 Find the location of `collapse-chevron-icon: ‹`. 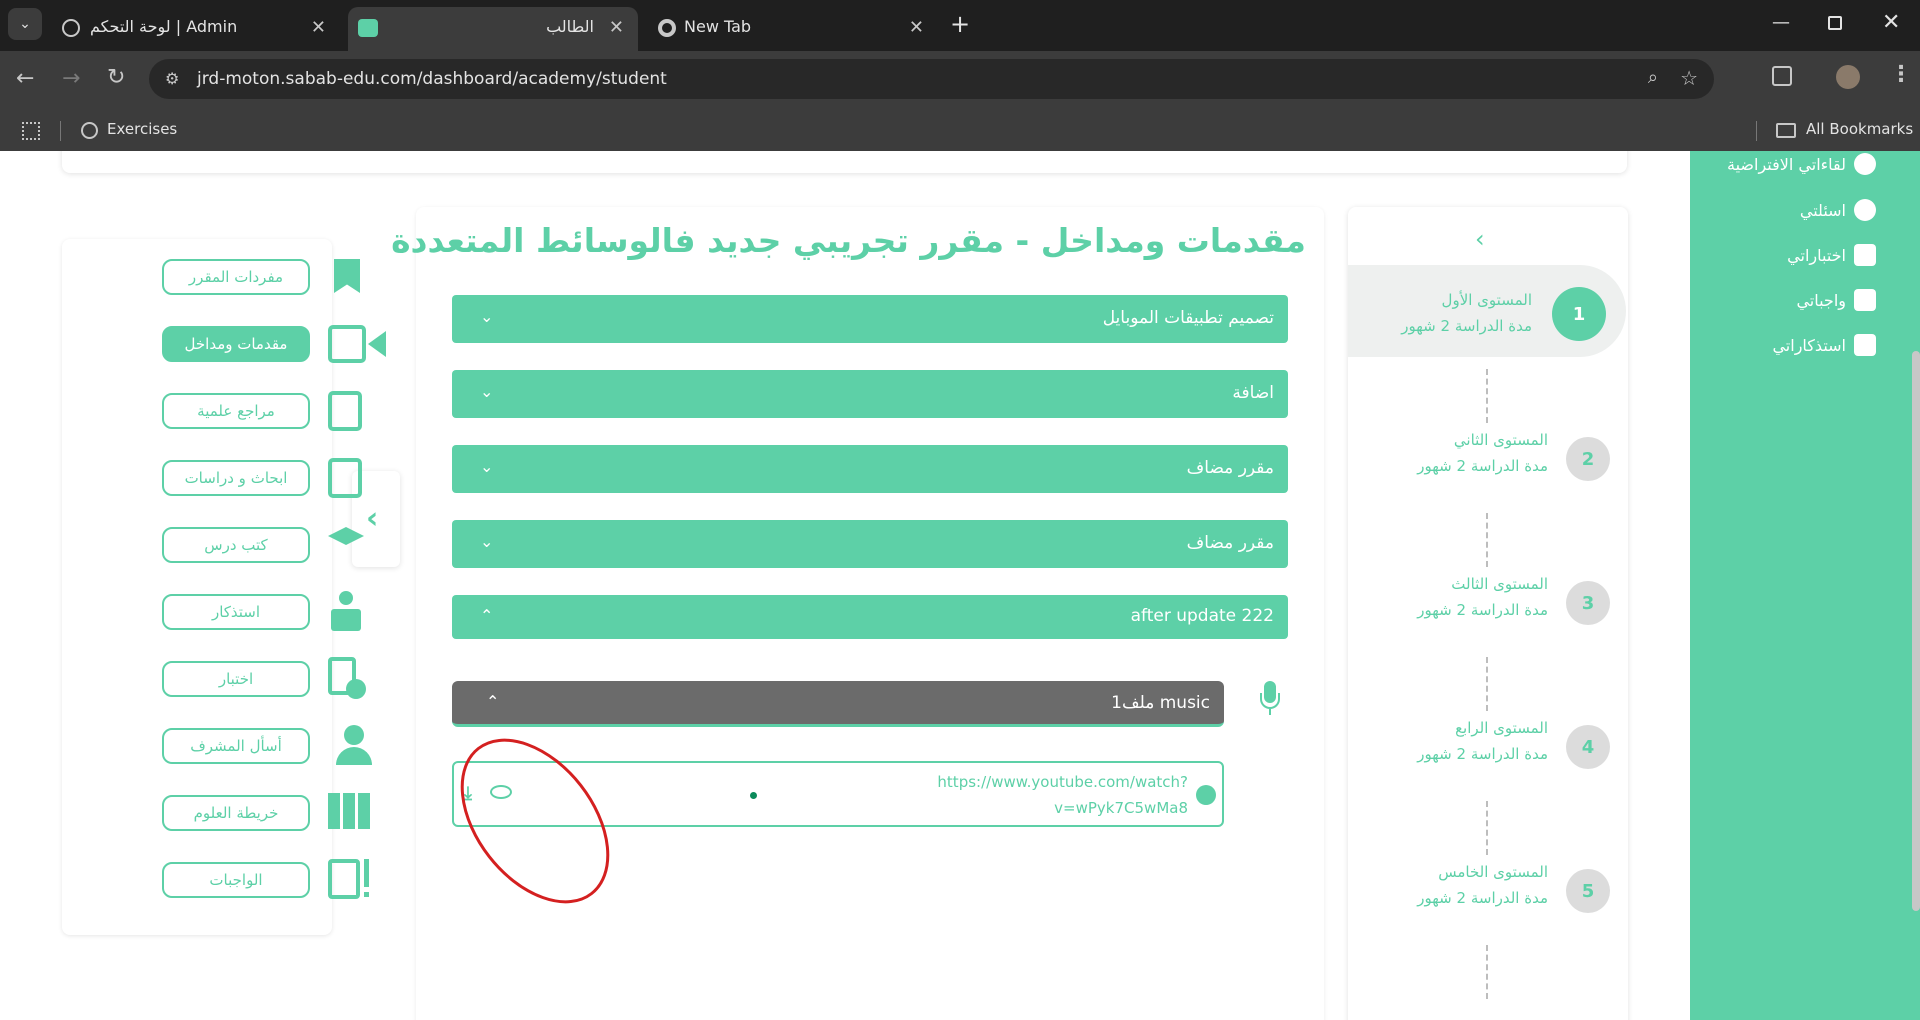

collapse-chevron-icon: ‹ is located at coordinates (1480, 239).